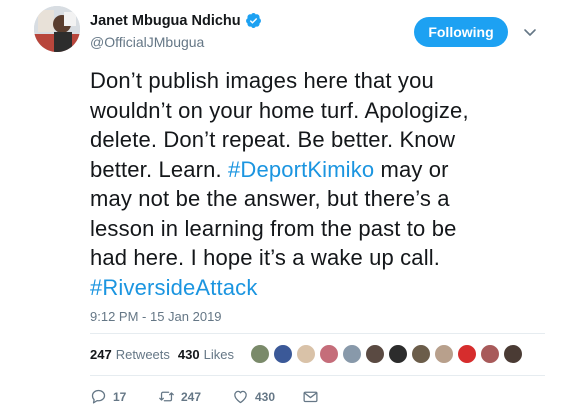 This screenshot has width=569, height=411. I want to click on tweet-text-segment: had here. I hope it’s a wake up call., so click(265, 257).